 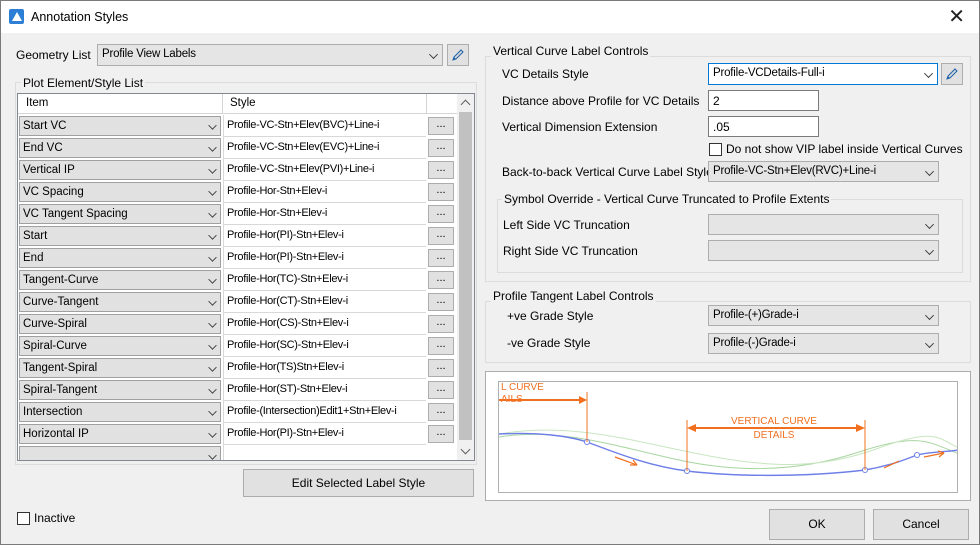 What do you see at coordinates (324, 452) in the screenshot?
I see `style-cell` at bounding box center [324, 452].